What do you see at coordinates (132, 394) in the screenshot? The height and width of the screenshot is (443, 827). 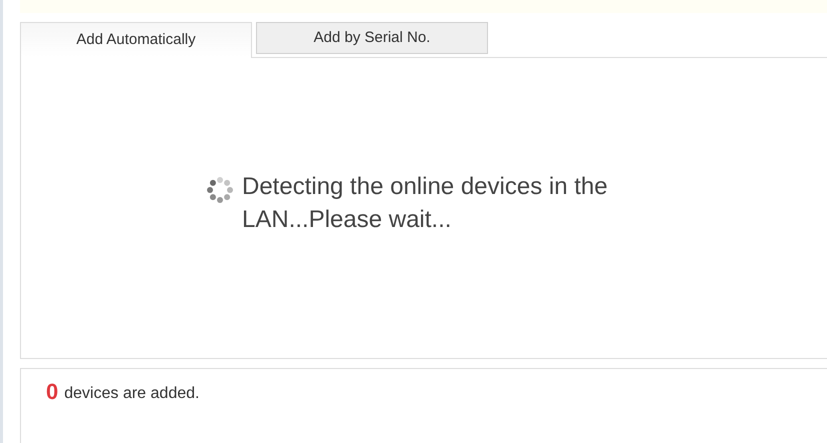 I see `devices-added-label: devices are added.` at bounding box center [132, 394].